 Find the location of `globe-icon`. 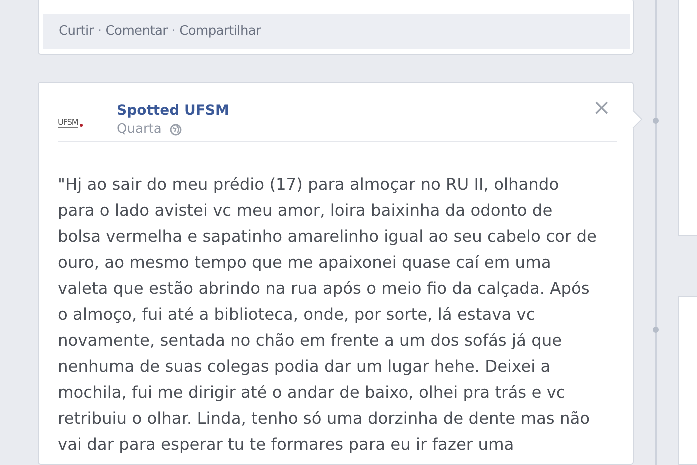

globe-icon is located at coordinates (176, 130).